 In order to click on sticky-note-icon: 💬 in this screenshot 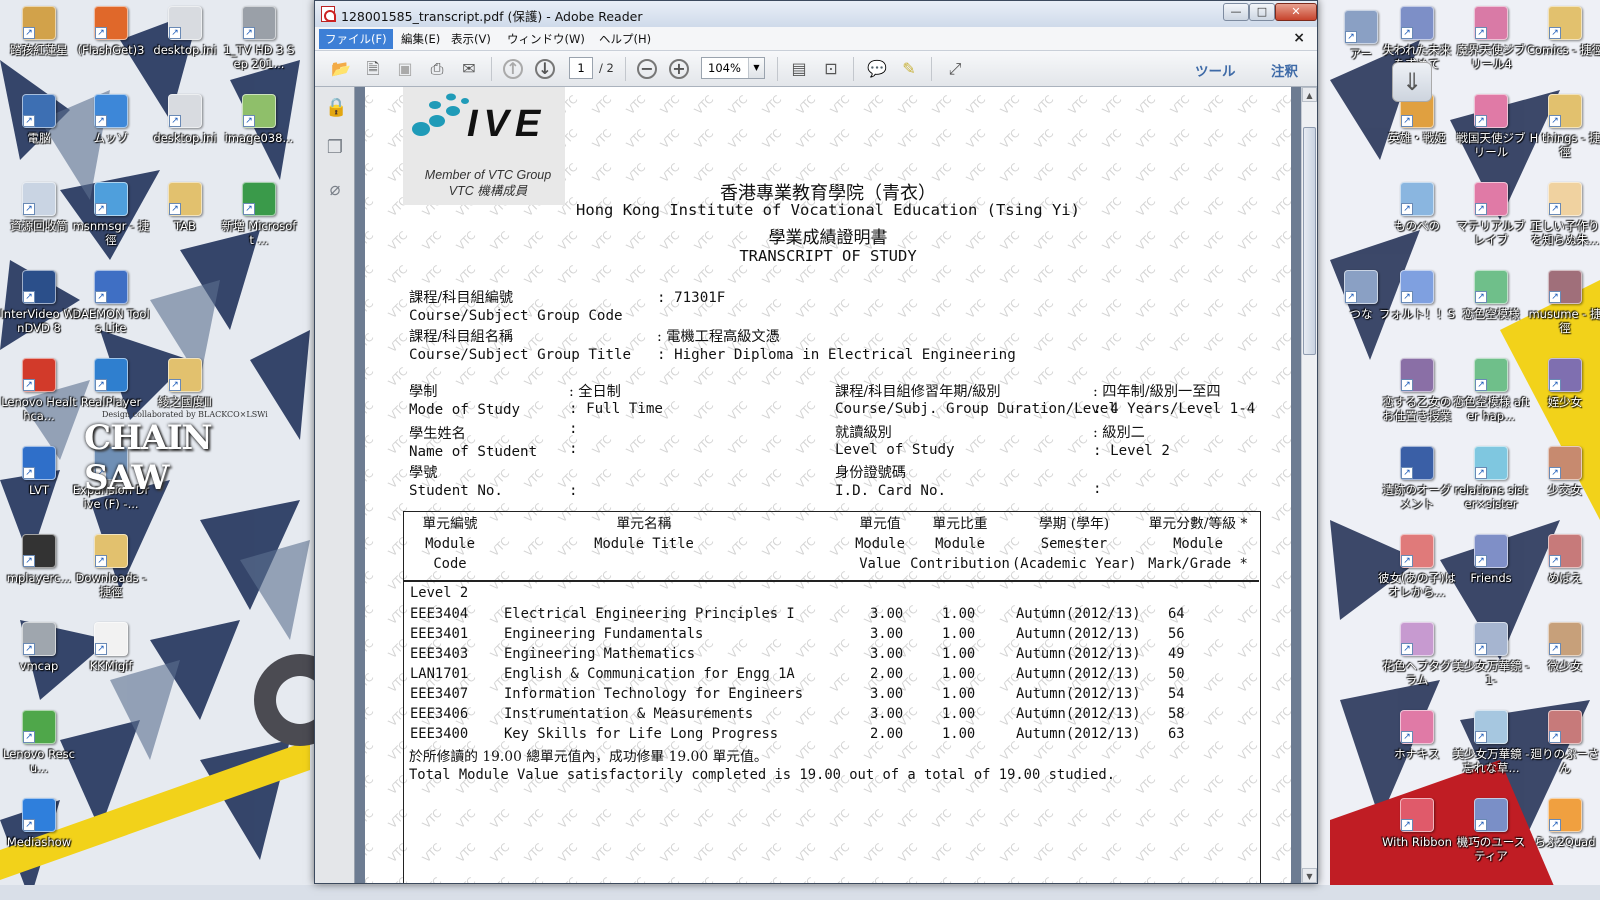, I will do `click(877, 69)`.